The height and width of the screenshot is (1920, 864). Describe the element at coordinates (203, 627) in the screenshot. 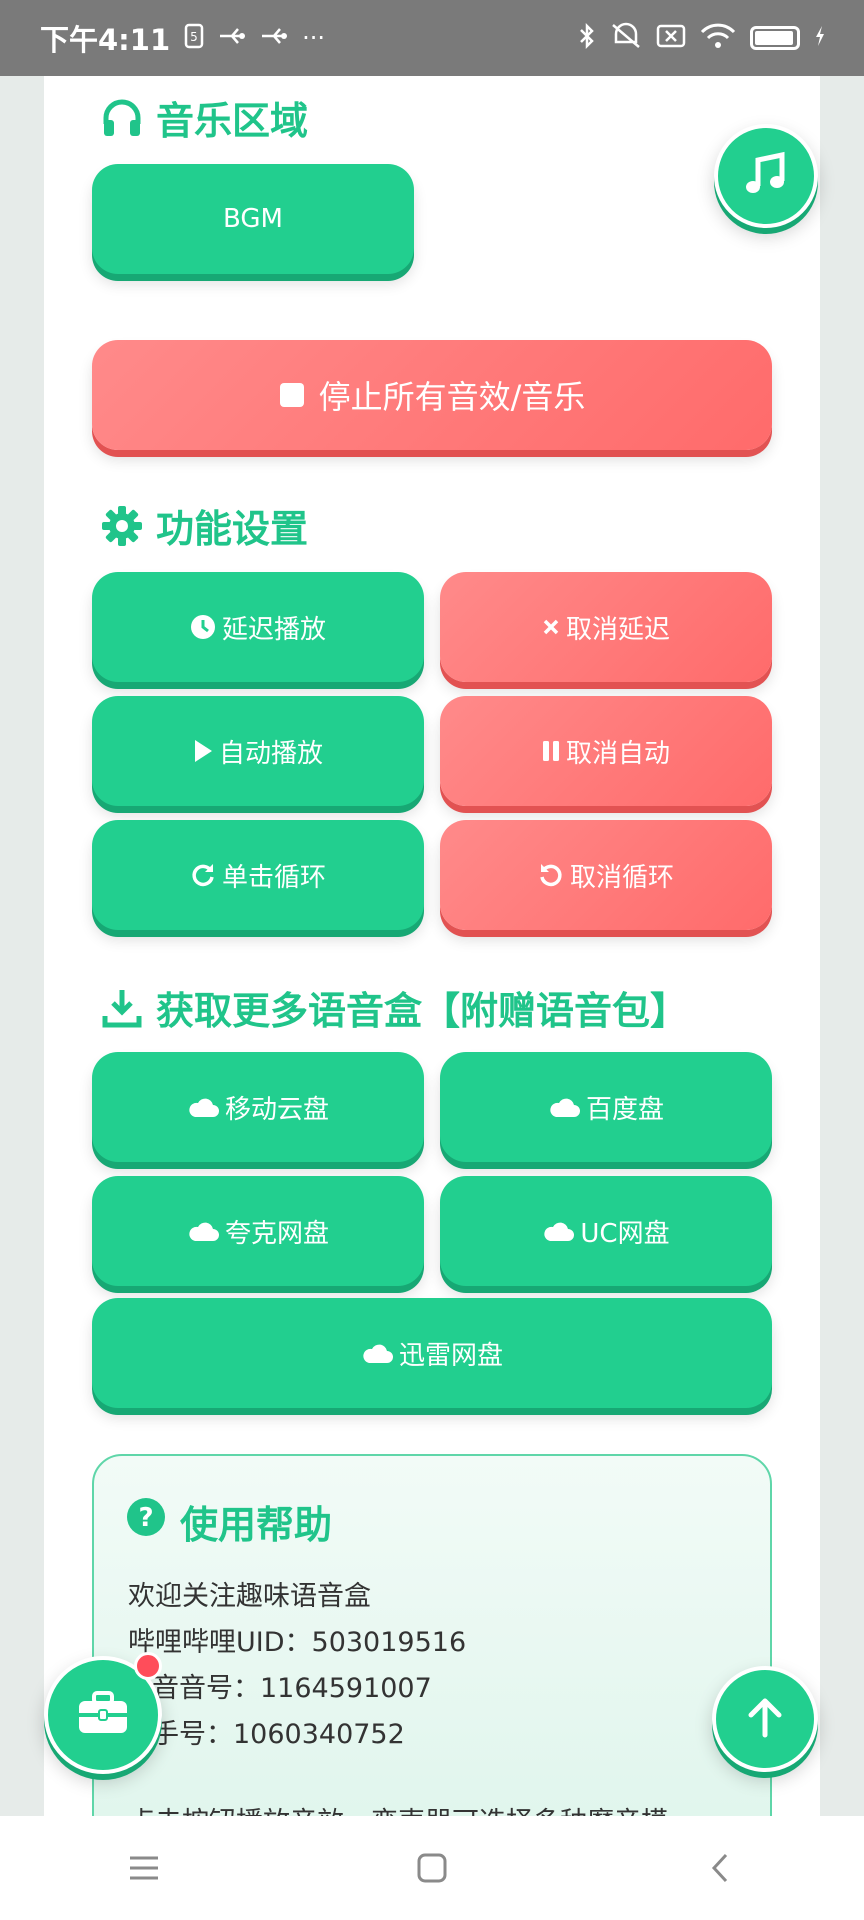

I see `clock-icon` at that location.